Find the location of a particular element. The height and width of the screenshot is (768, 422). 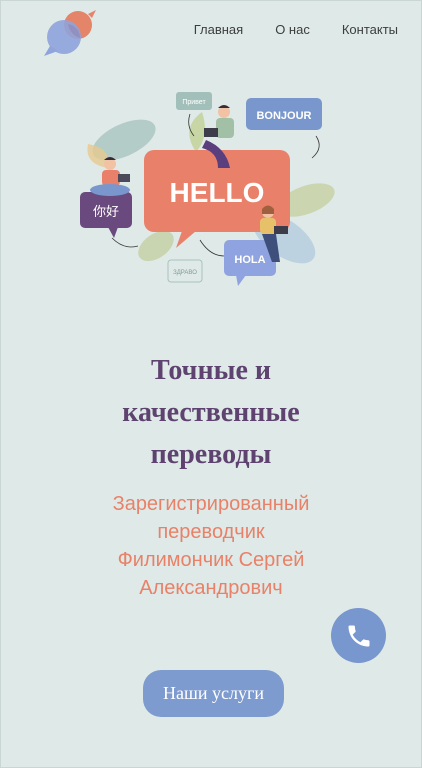

subtitle-line: Зарегистрированный is located at coordinates (211, 504).